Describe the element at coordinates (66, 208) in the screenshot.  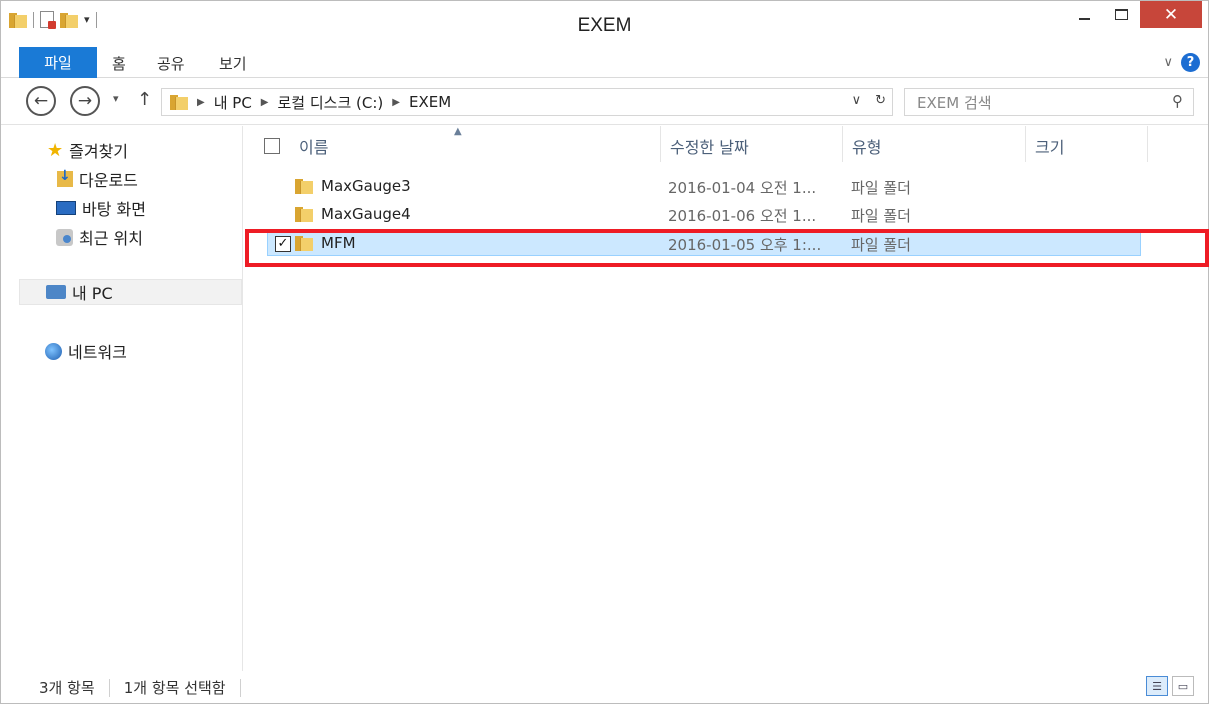
I see `desktop-icon` at that location.